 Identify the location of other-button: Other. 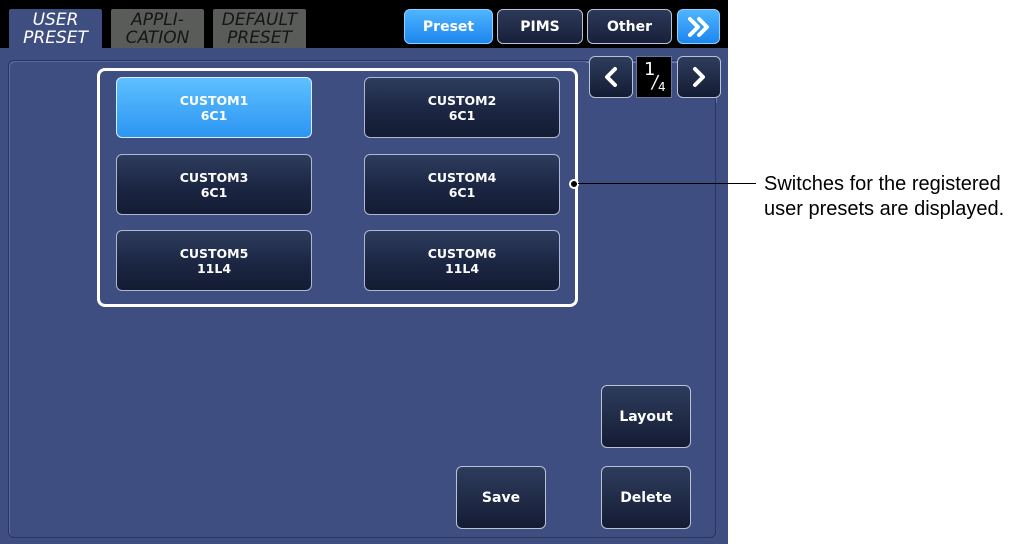
(629, 26).